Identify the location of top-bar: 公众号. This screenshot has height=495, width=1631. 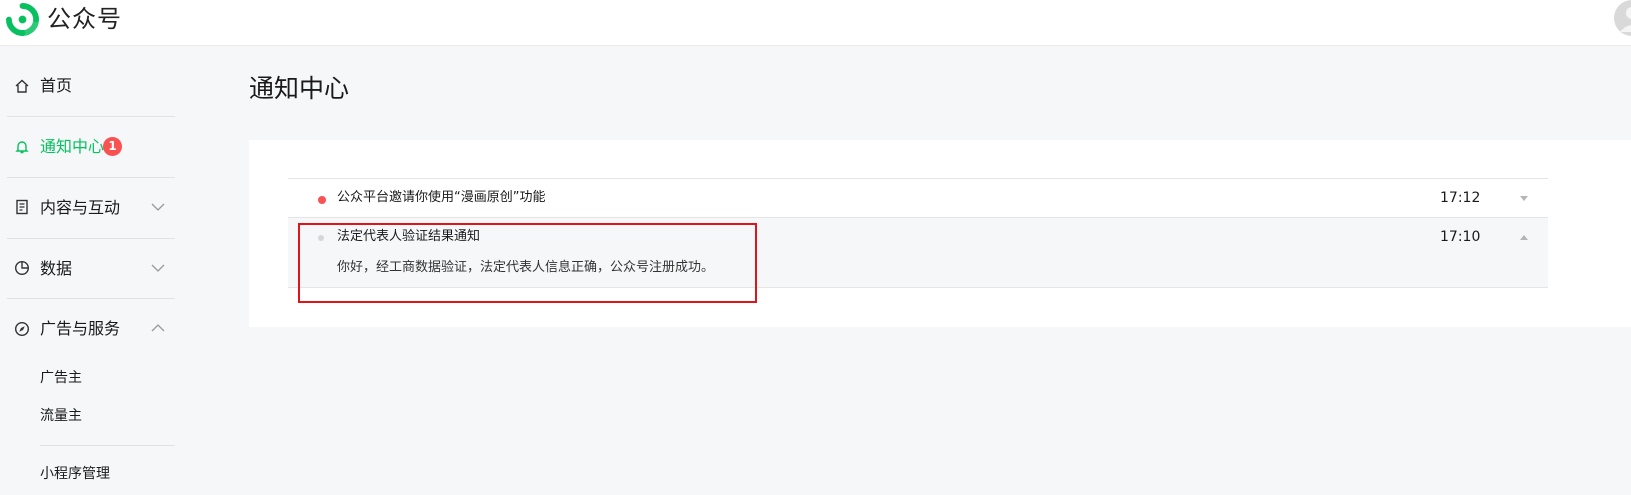
(815, 23).